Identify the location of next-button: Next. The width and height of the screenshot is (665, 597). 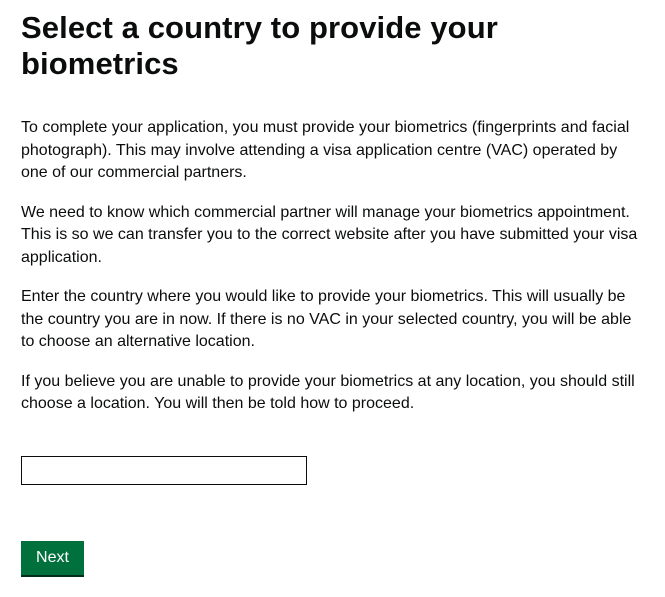
(52, 558).